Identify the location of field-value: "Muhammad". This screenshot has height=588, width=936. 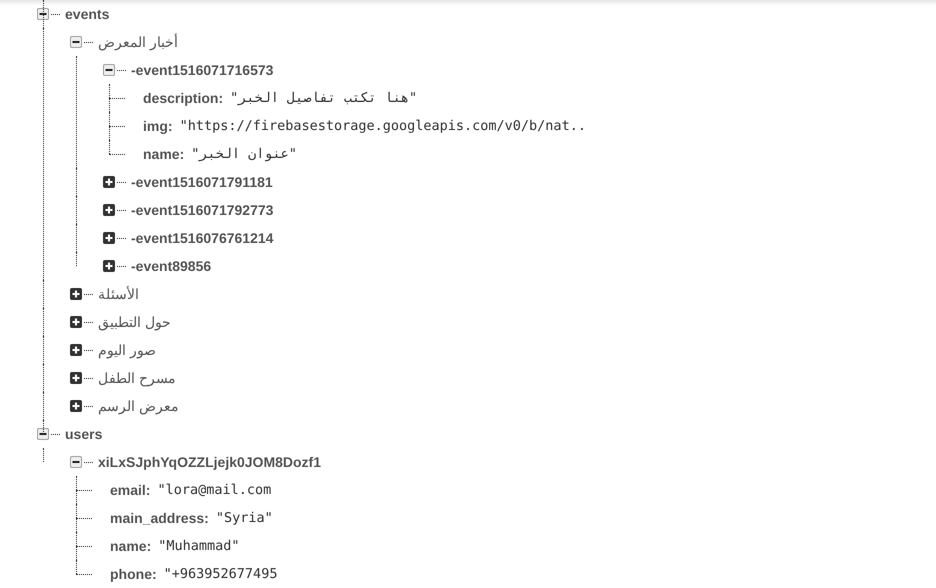
(199, 546).